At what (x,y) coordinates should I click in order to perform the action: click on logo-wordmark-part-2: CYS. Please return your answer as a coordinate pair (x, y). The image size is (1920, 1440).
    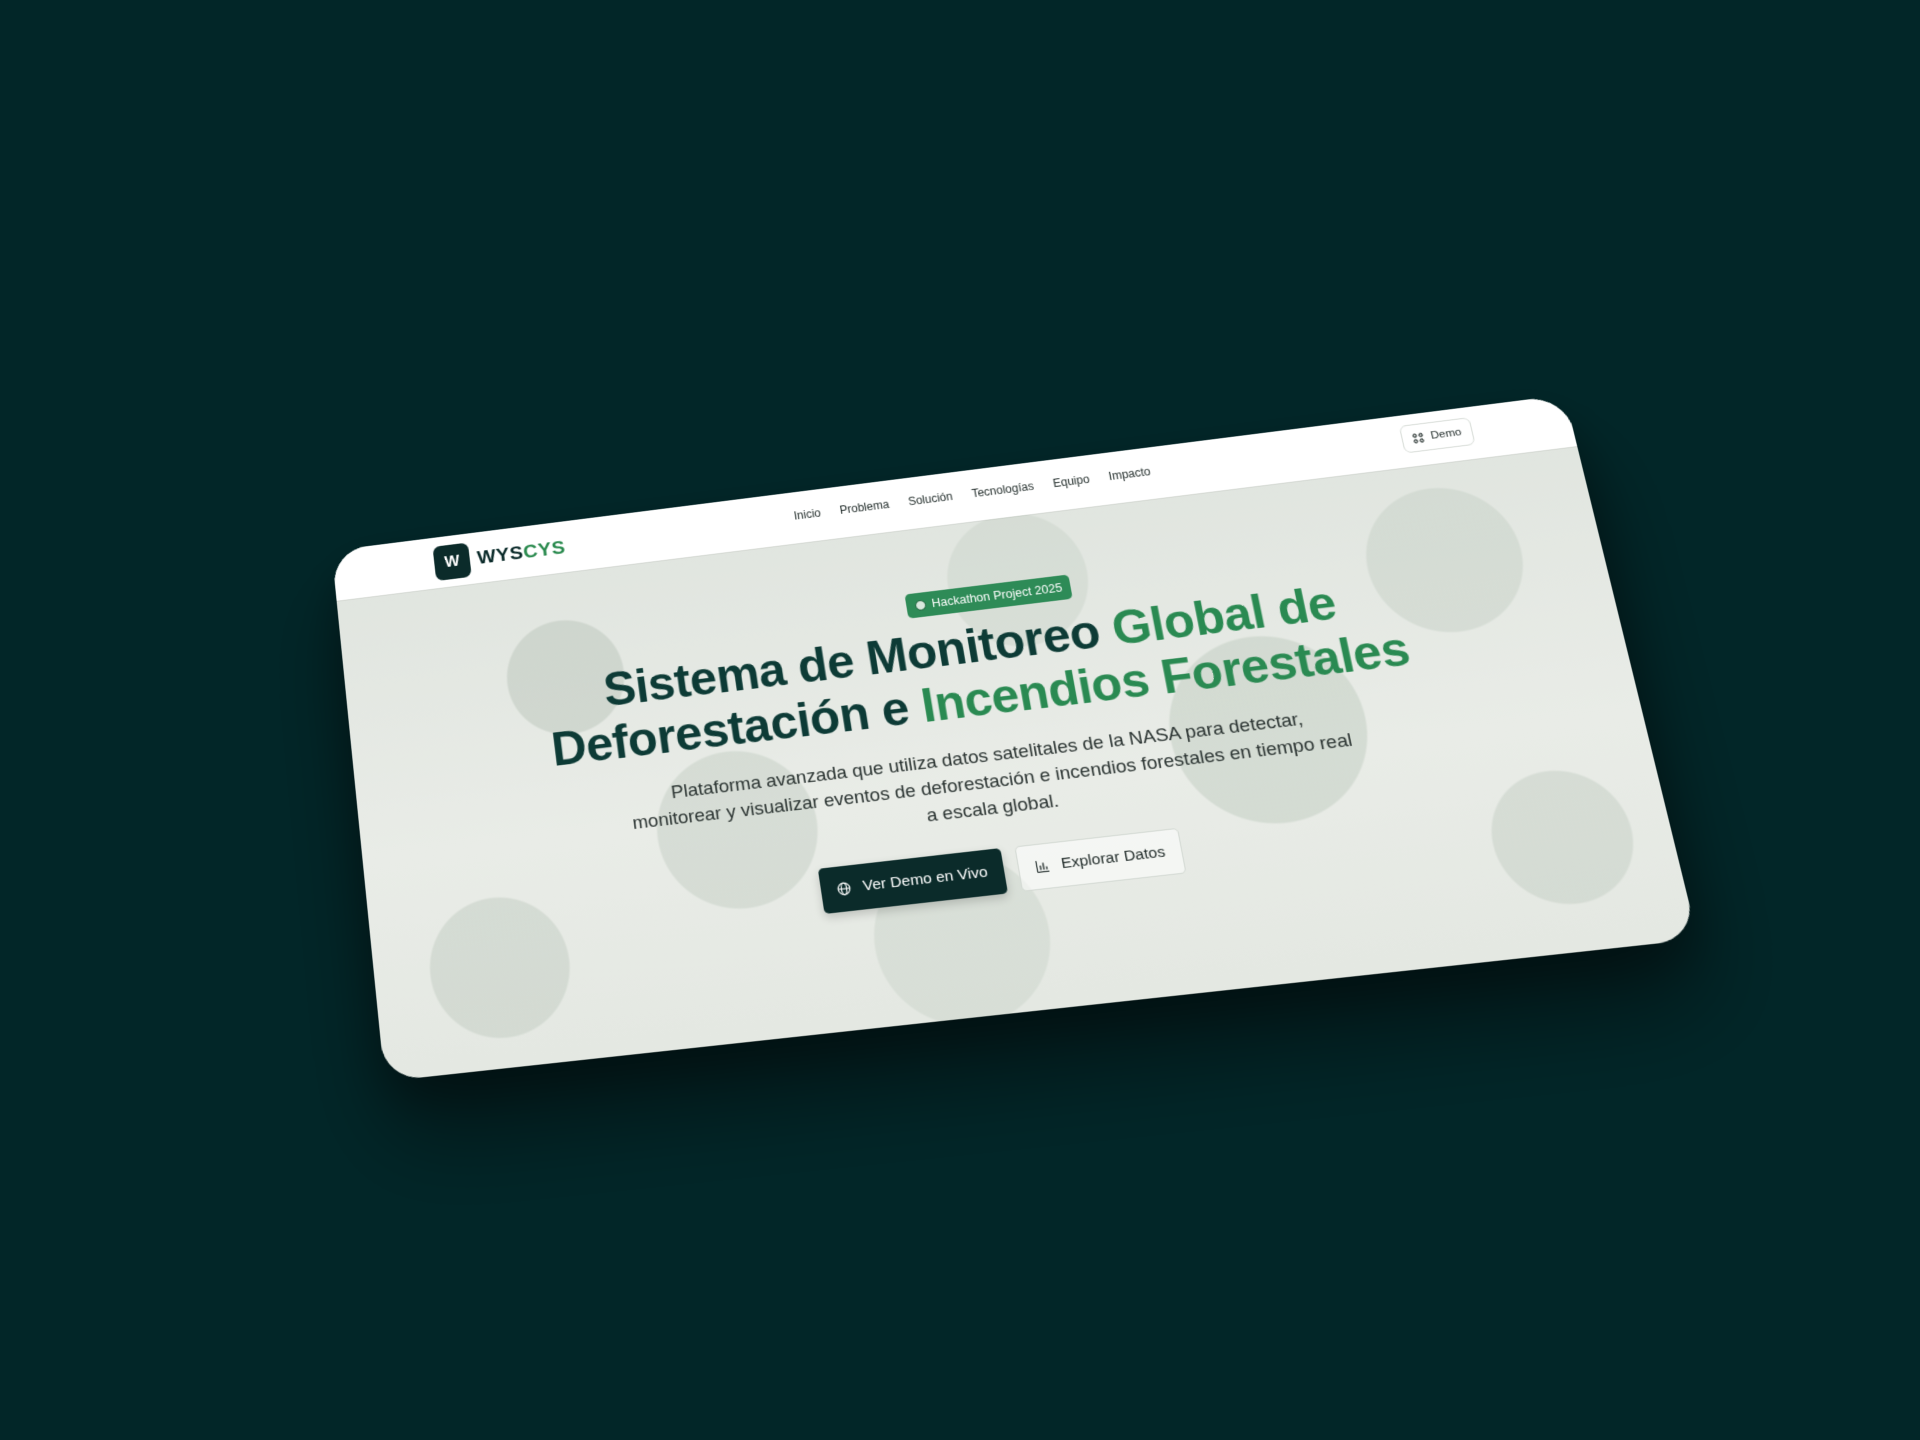
    Looking at the image, I should click on (544, 549).